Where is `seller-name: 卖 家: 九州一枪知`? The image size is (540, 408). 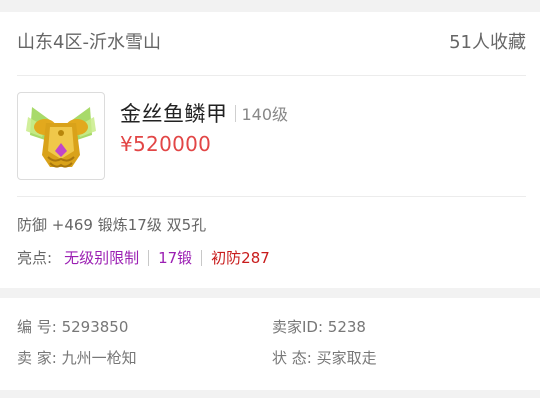
seller-name: 卖 家: 九州一枪知 is located at coordinates (77, 358).